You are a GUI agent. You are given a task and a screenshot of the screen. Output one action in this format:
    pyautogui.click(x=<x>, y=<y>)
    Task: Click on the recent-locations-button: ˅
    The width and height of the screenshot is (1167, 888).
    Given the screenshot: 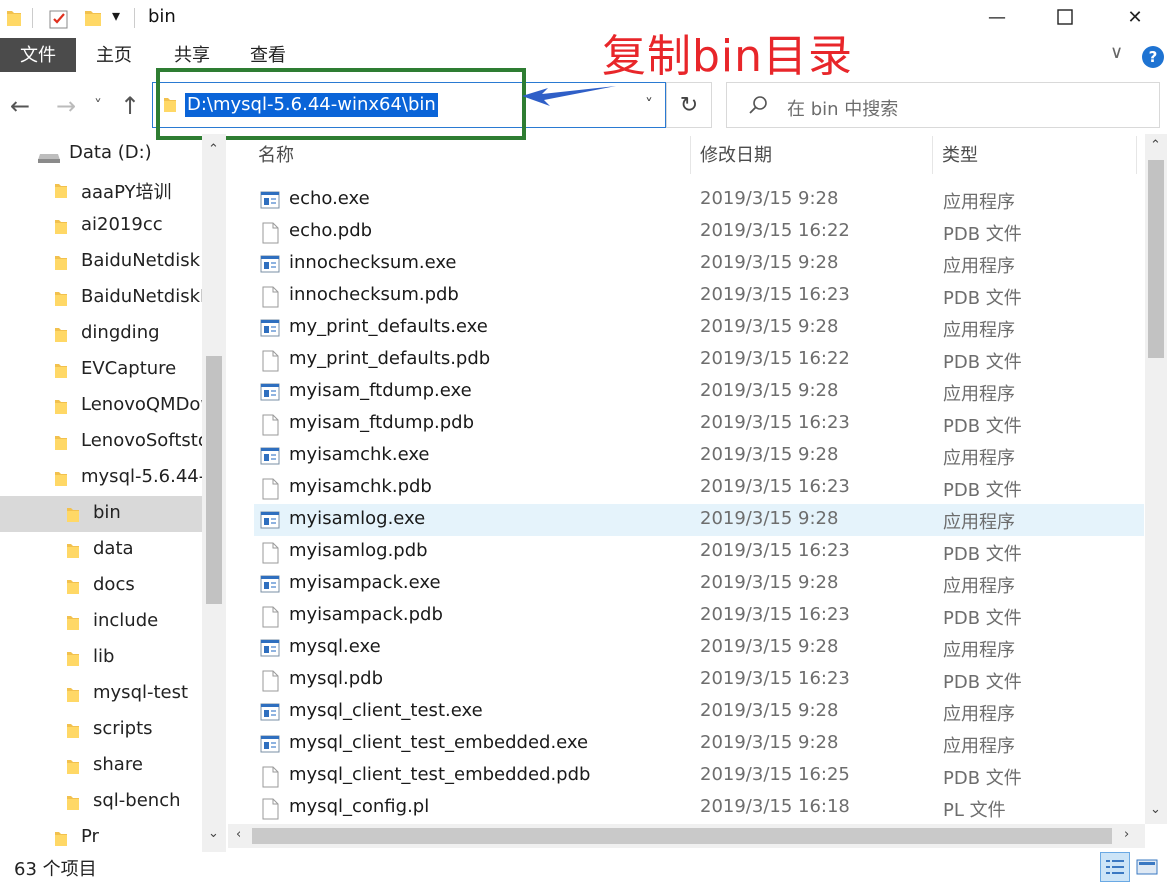 What is the action you would take?
    pyautogui.click(x=98, y=105)
    